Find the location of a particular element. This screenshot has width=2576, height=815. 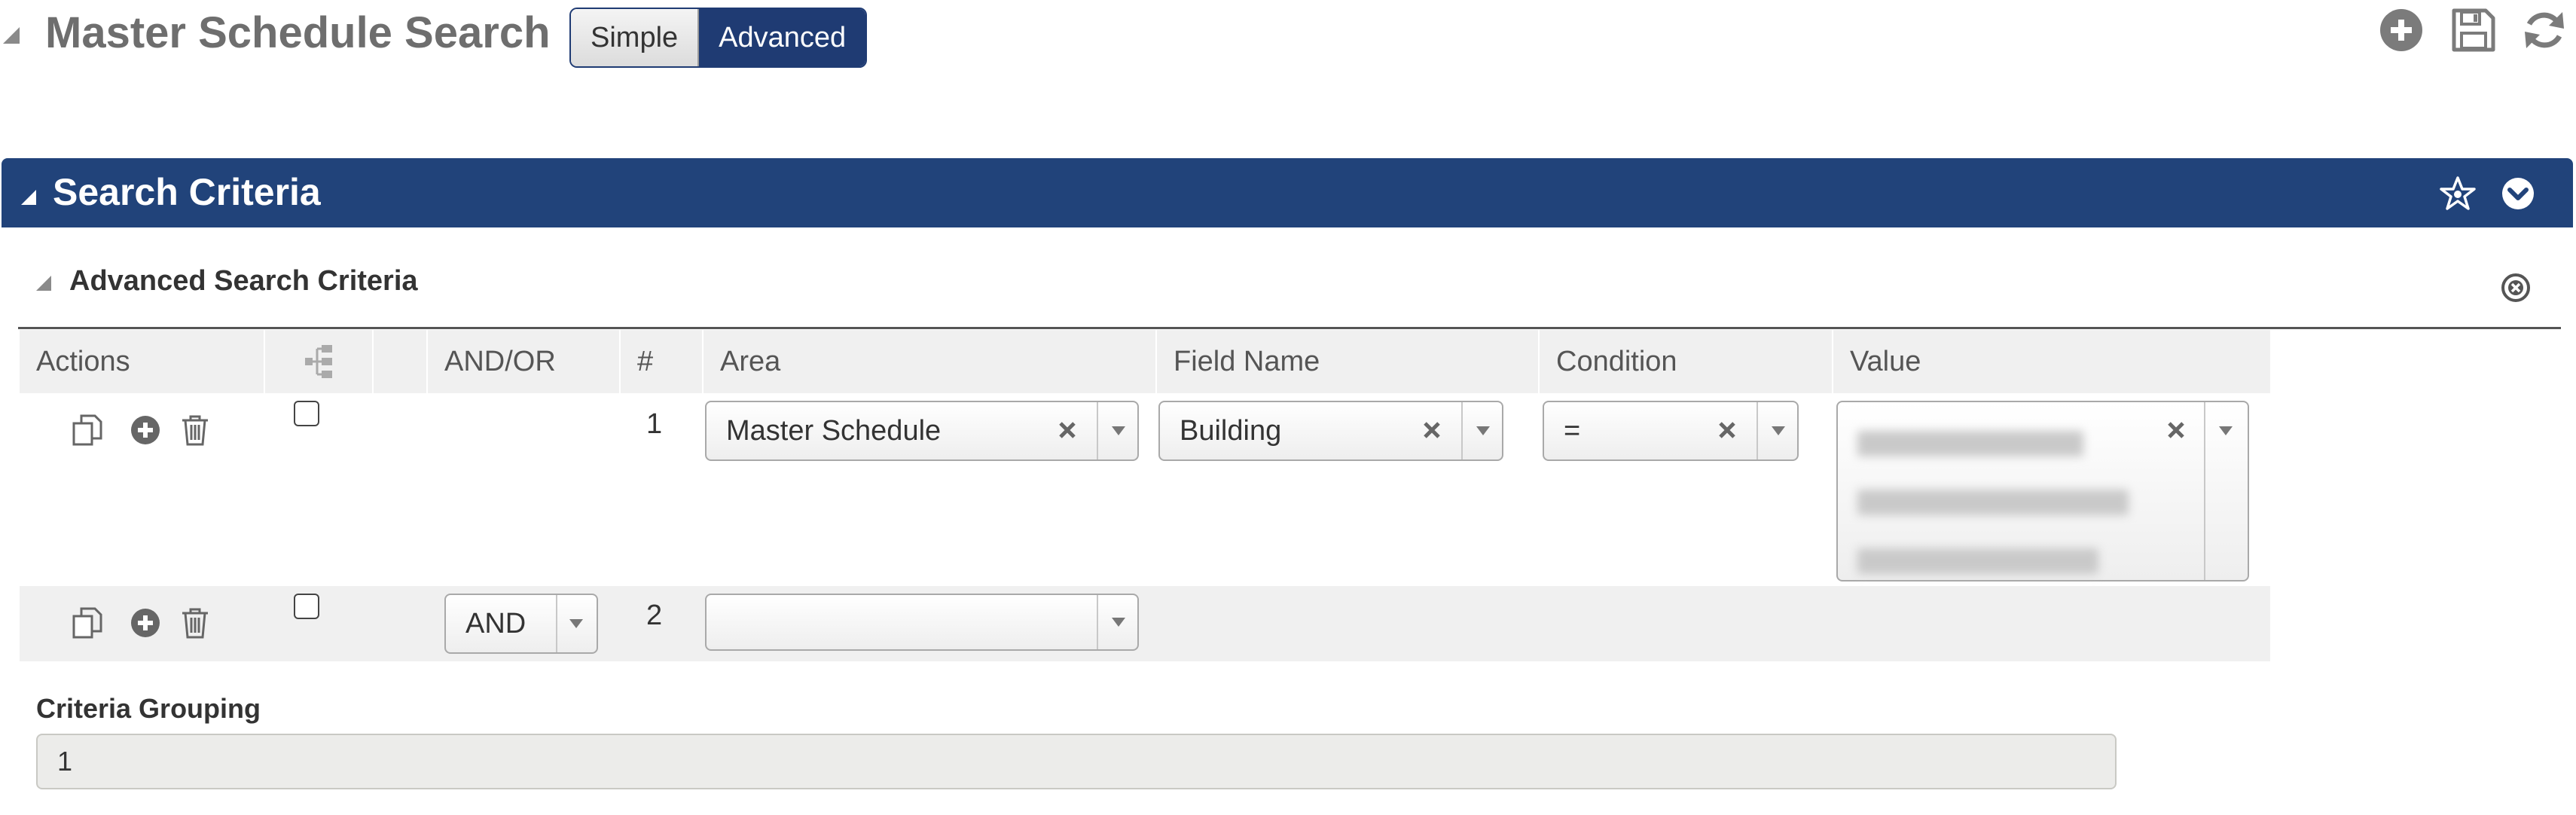

condition-select: = is located at coordinates (1671, 431).